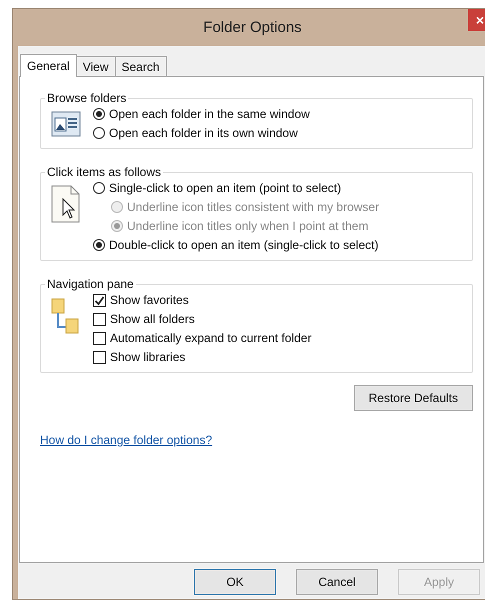 The image size is (485, 600). What do you see at coordinates (235, 582) in the screenshot?
I see `dialog-button: OK` at bounding box center [235, 582].